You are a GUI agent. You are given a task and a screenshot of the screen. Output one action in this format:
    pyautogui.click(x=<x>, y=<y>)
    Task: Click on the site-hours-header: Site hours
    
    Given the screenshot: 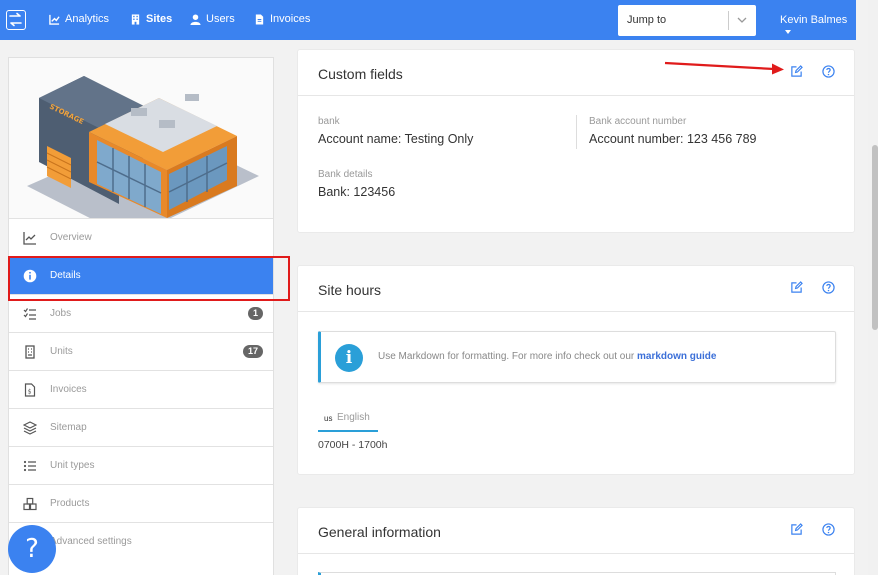 What is the action you would take?
    pyautogui.click(x=576, y=289)
    